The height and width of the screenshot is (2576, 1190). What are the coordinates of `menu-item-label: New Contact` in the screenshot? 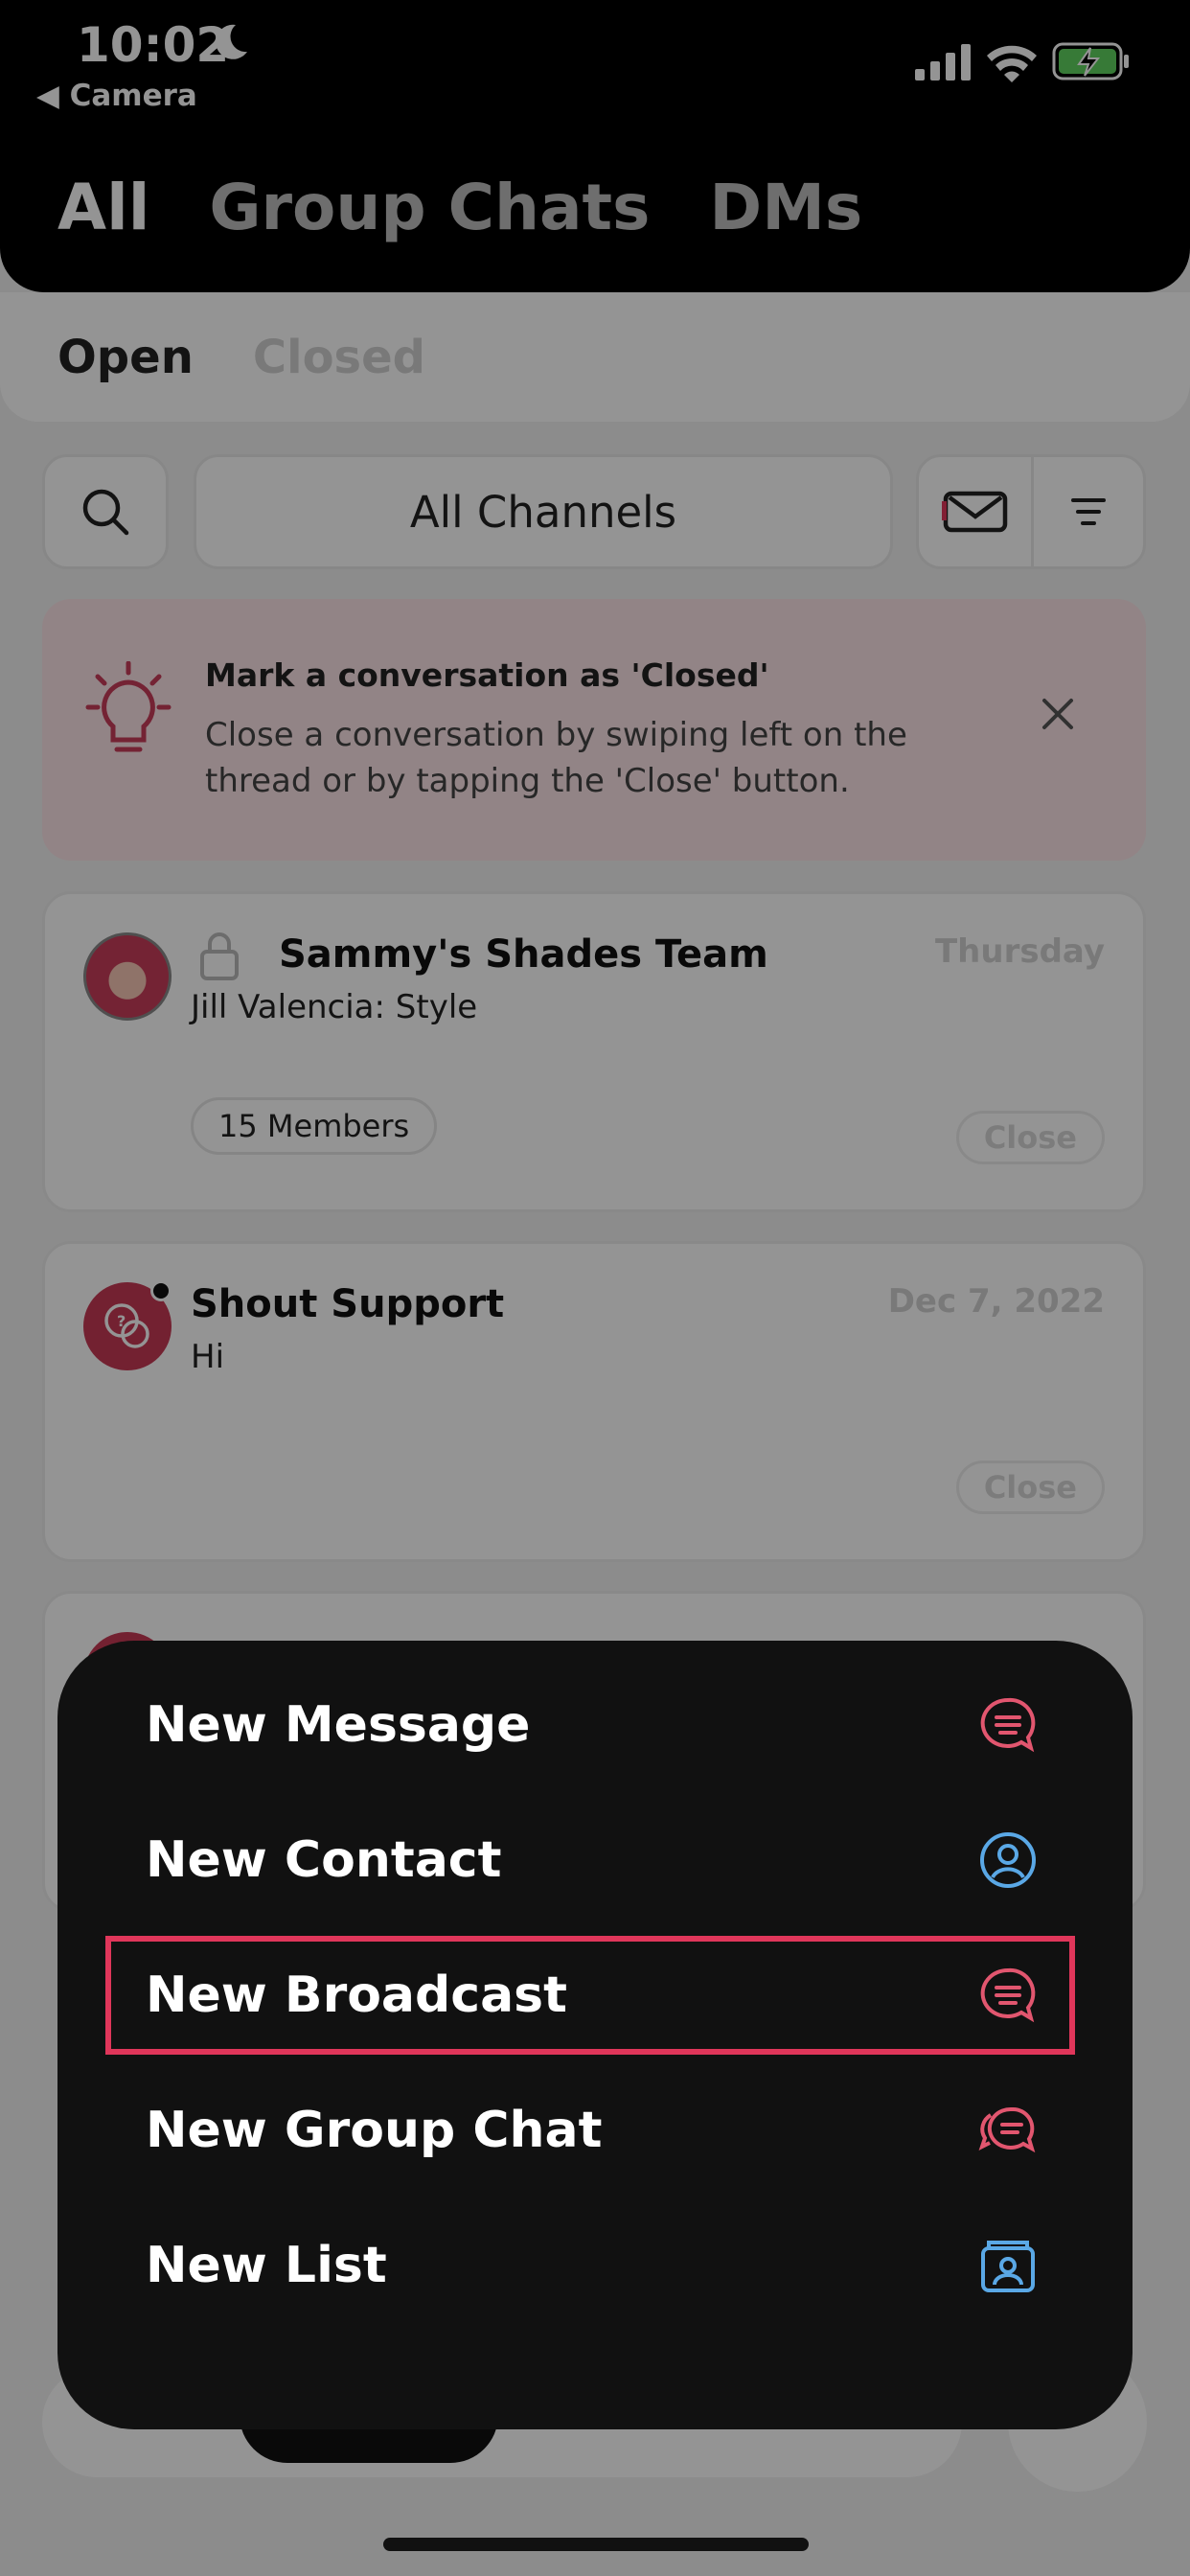 It's located at (324, 1860).